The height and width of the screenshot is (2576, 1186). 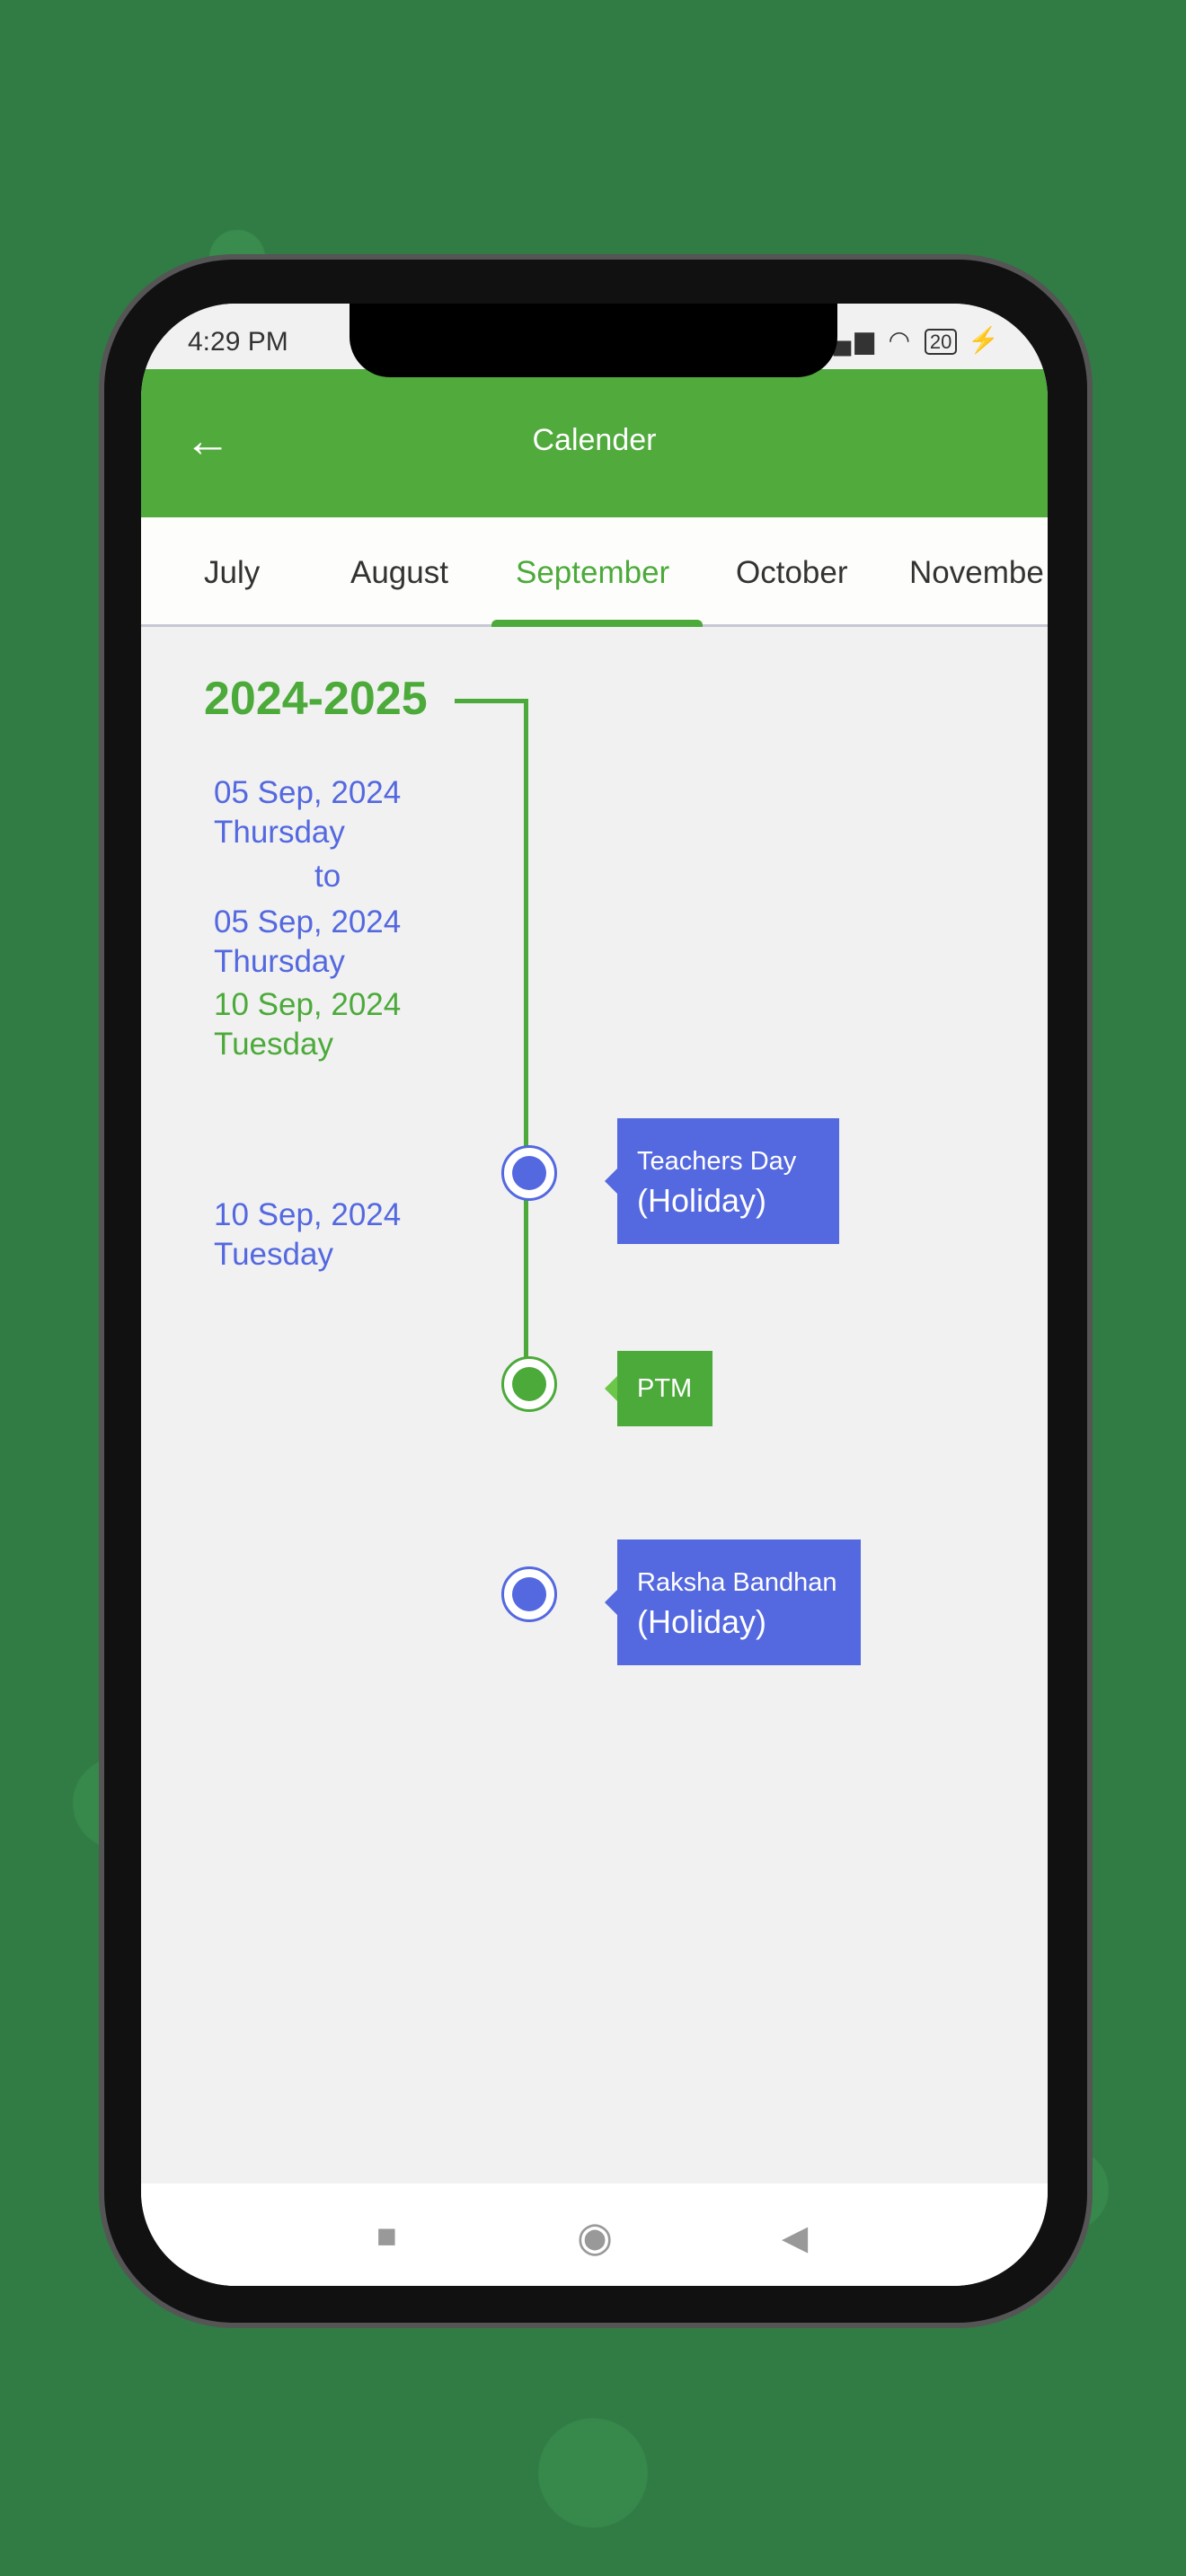 I want to click on academic-year: 2024-2025, so click(x=316, y=699).